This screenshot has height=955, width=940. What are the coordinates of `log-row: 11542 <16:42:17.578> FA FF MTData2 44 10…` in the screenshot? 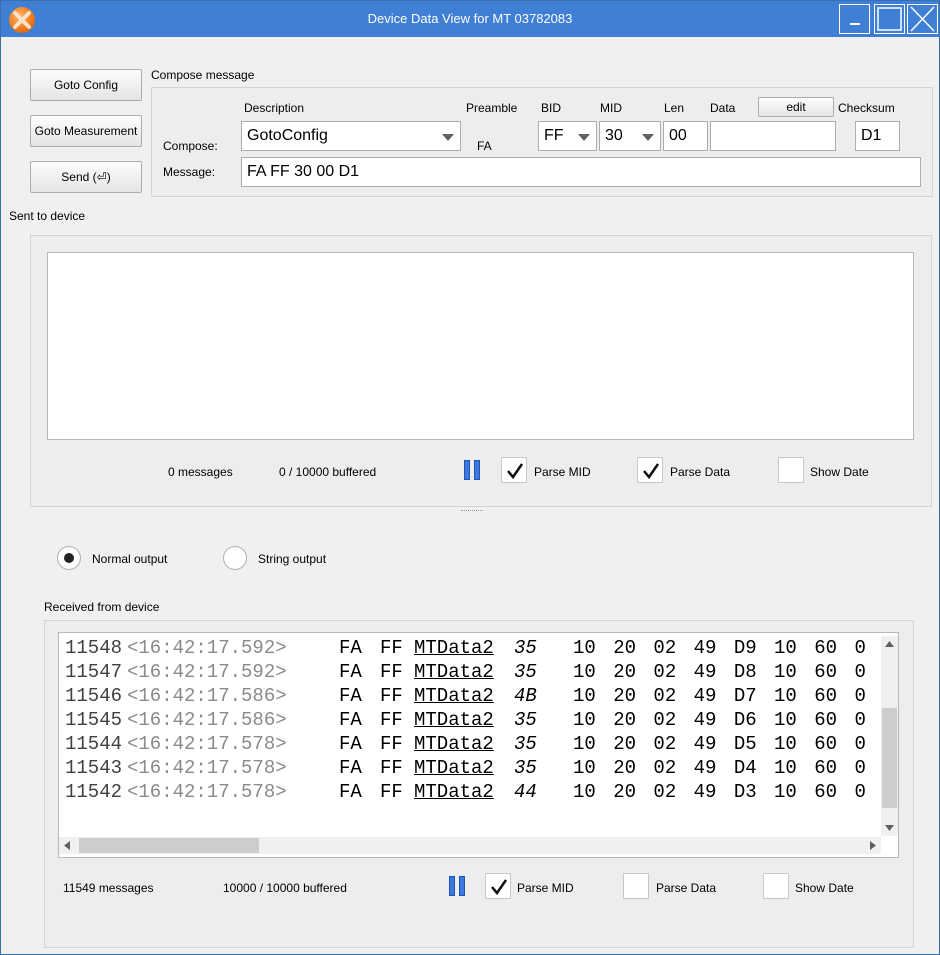 It's located at (472, 792).